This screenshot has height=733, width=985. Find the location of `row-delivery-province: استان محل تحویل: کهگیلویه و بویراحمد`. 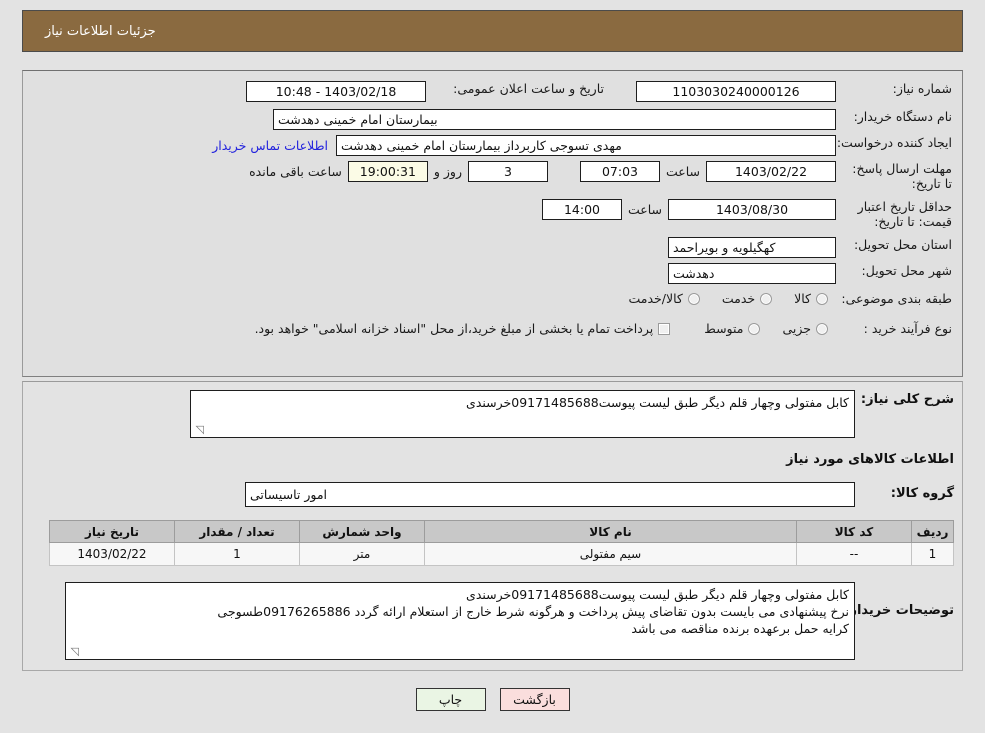

row-delivery-province: استان محل تحویل: کهگیلویه و بویراحمد is located at coordinates (810, 247).